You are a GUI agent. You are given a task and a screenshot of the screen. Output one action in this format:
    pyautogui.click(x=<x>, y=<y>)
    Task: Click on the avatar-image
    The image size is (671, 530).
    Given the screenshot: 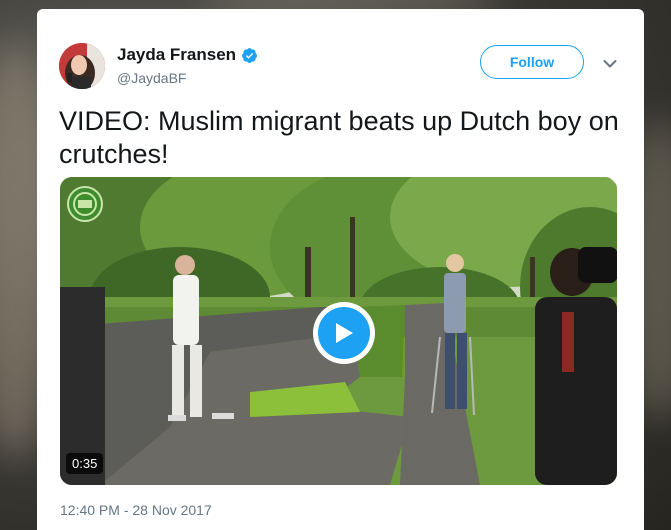 What is the action you would take?
    pyautogui.click(x=82, y=66)
    